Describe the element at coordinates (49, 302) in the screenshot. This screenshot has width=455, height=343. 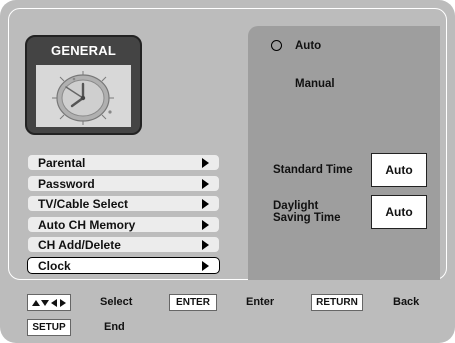
I see `arrow-keys-icon` at that location.